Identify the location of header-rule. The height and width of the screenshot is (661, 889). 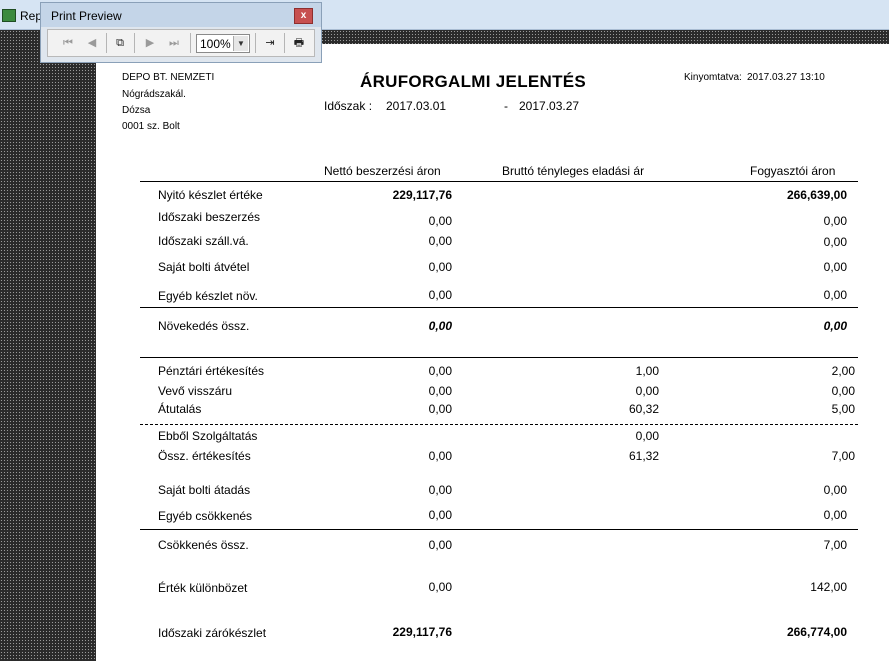
(499, 181).